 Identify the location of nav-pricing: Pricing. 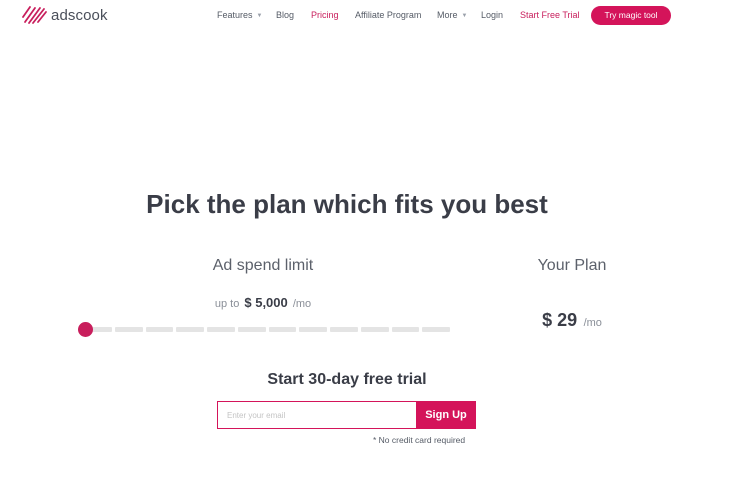
(325, 15).